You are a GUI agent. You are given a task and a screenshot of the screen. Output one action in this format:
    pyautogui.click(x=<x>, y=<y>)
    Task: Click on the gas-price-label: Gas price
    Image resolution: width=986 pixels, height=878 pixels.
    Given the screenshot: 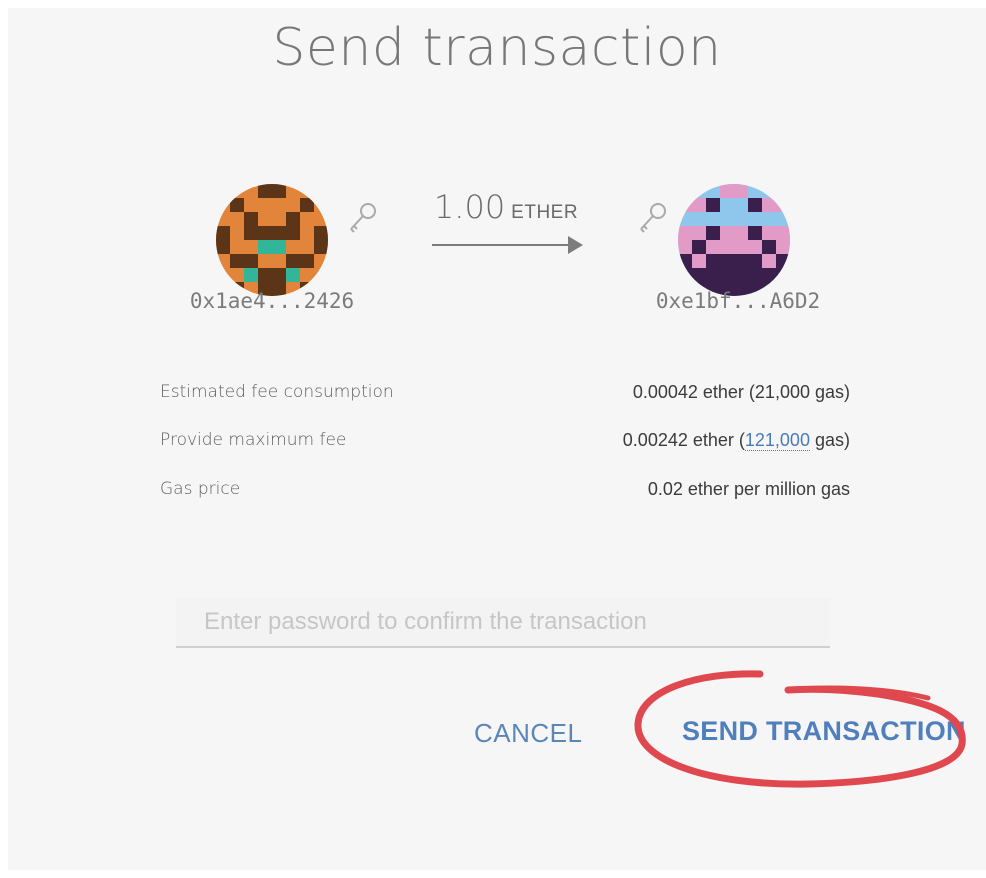 What is the action you would take?
    pyautogui.click(x=200, y=489)
    